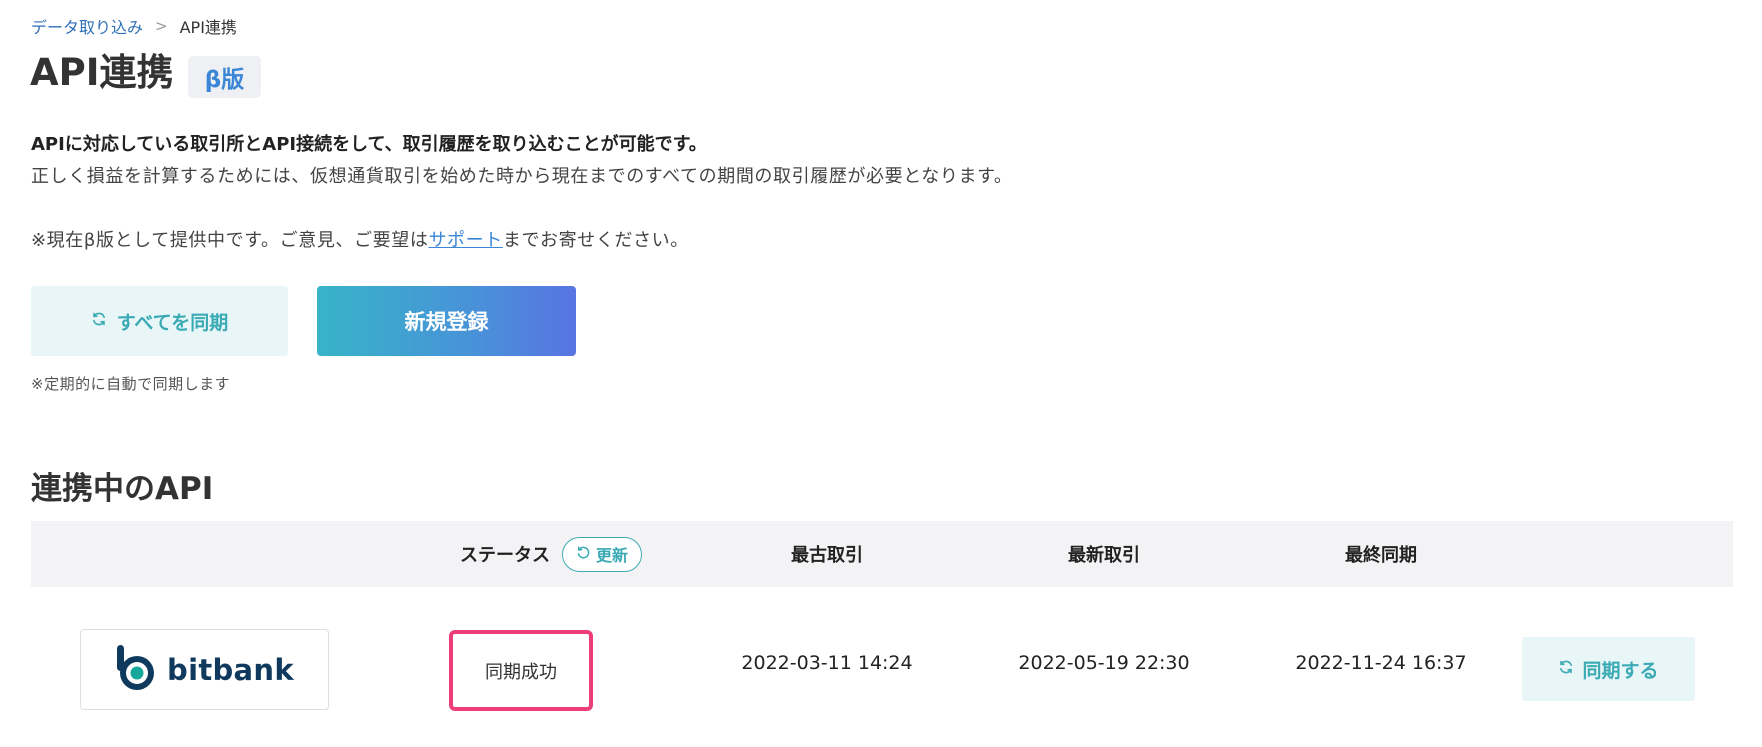  I want to click on header-status: ステータス 更新, so click(551, 554).